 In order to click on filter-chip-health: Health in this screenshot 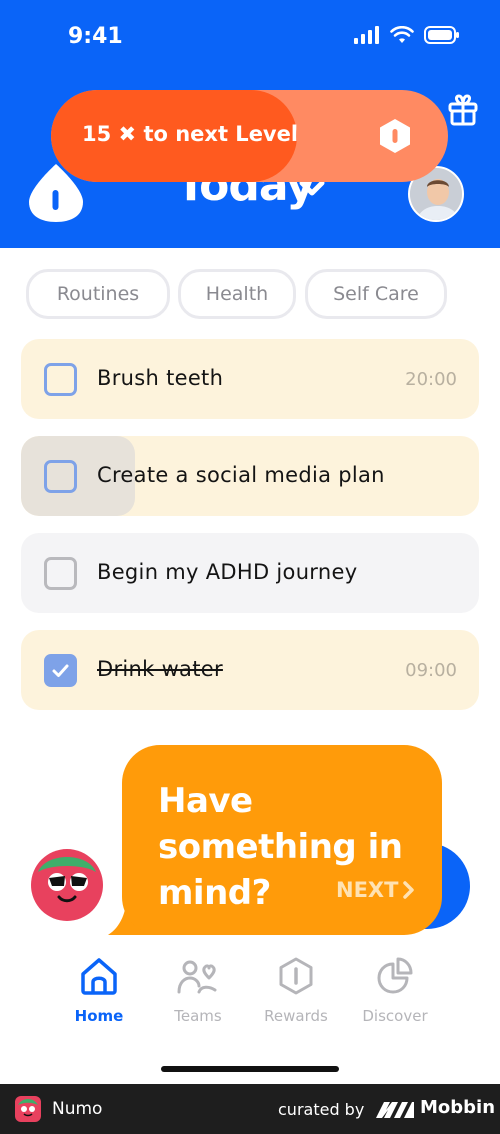, I will do `click(237, 294)`.